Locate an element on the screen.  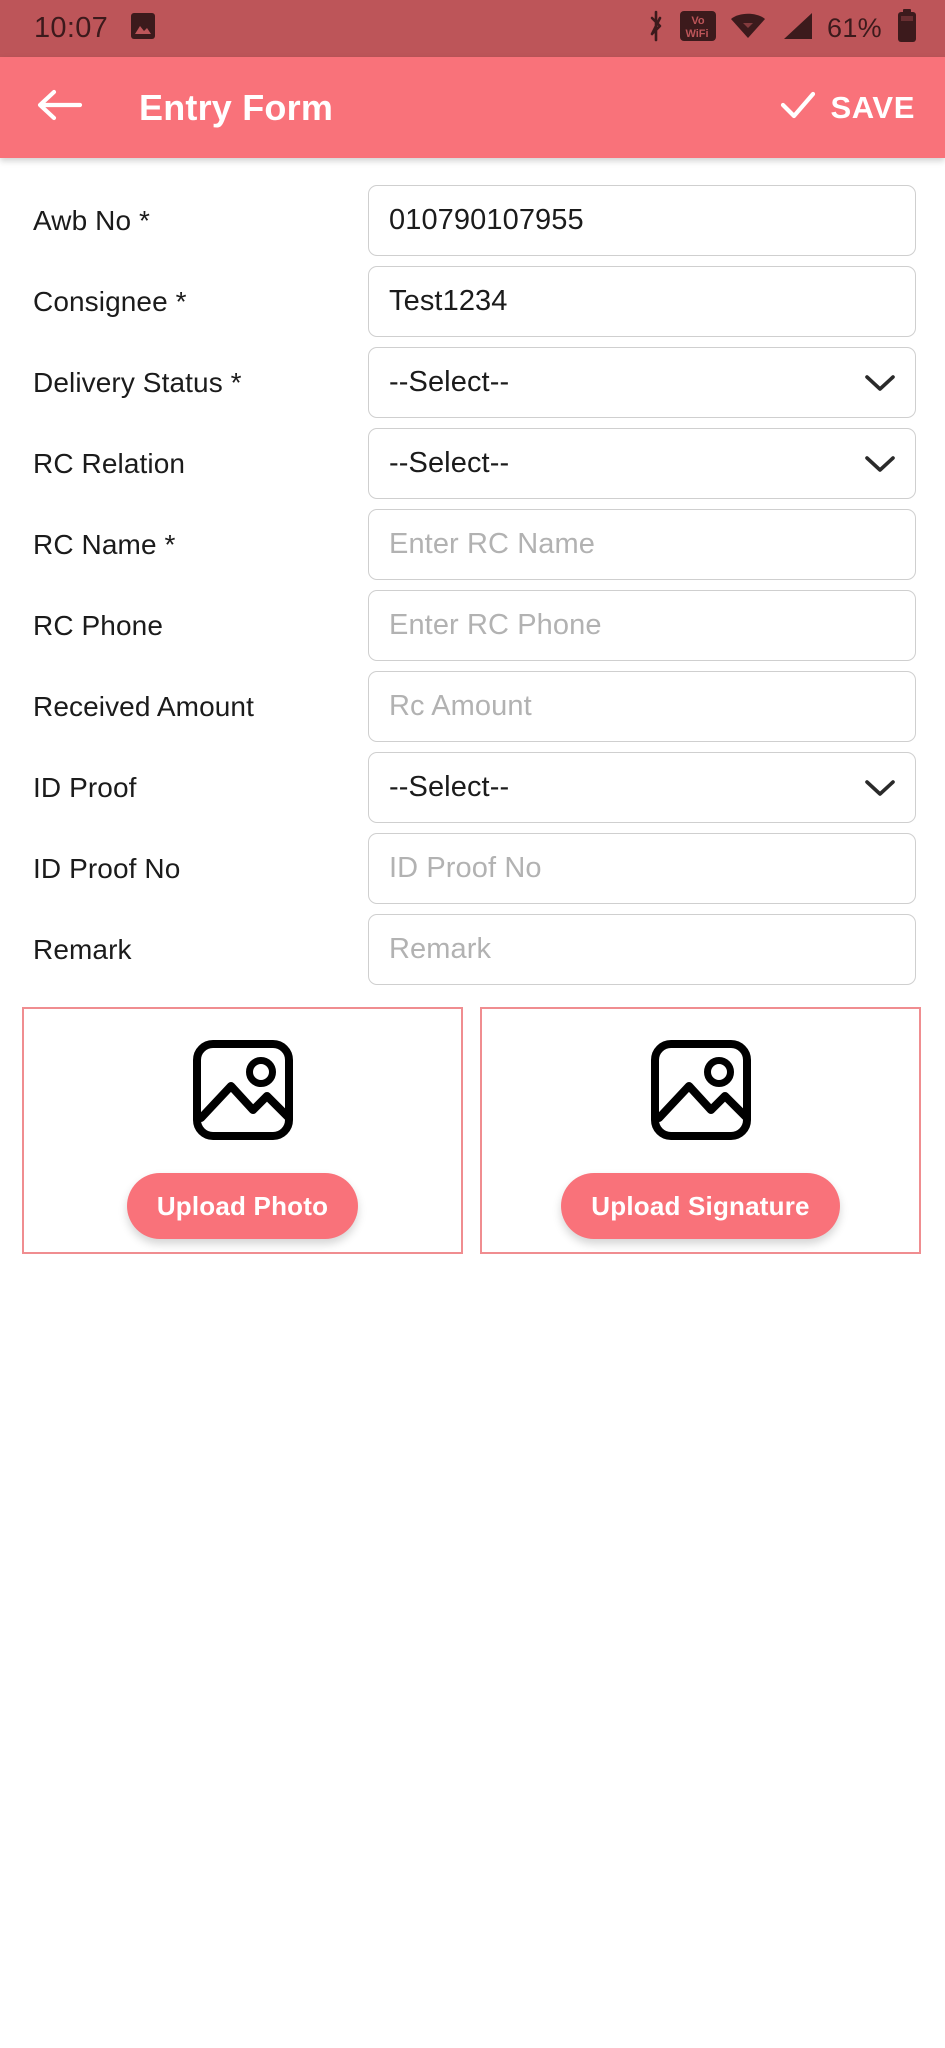
rc-relation-value: --Select-- is located at coordinates (449, 463).